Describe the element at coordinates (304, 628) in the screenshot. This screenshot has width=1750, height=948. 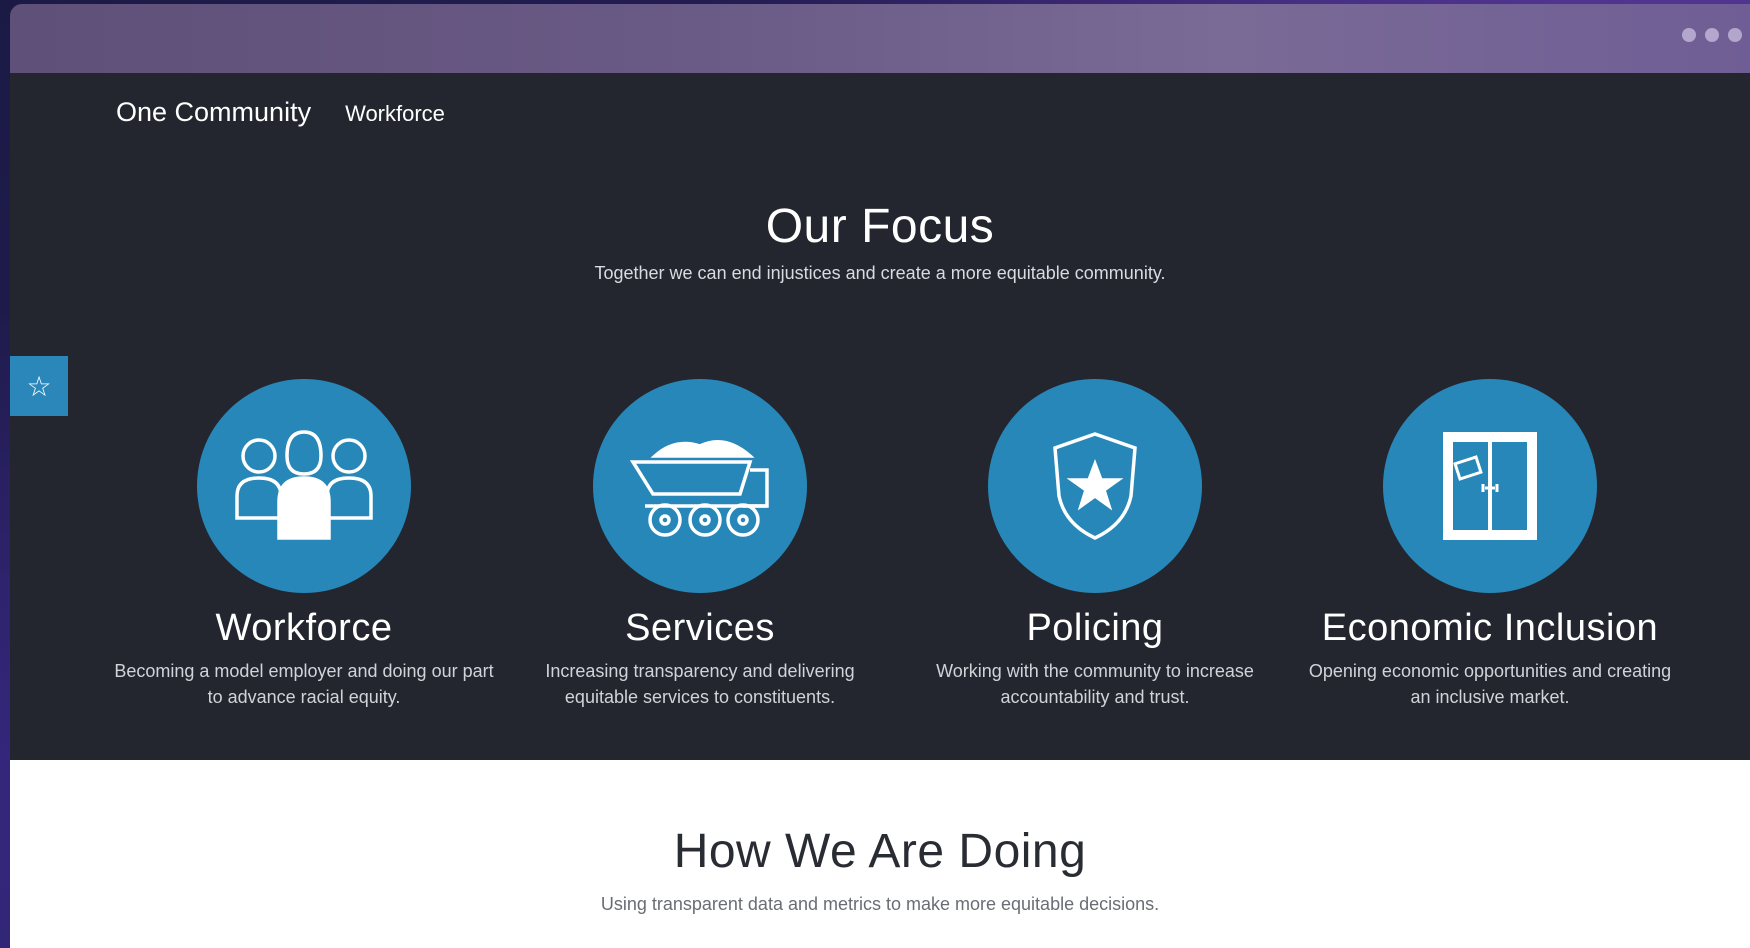
I see `card-title: Workforce` at that location.